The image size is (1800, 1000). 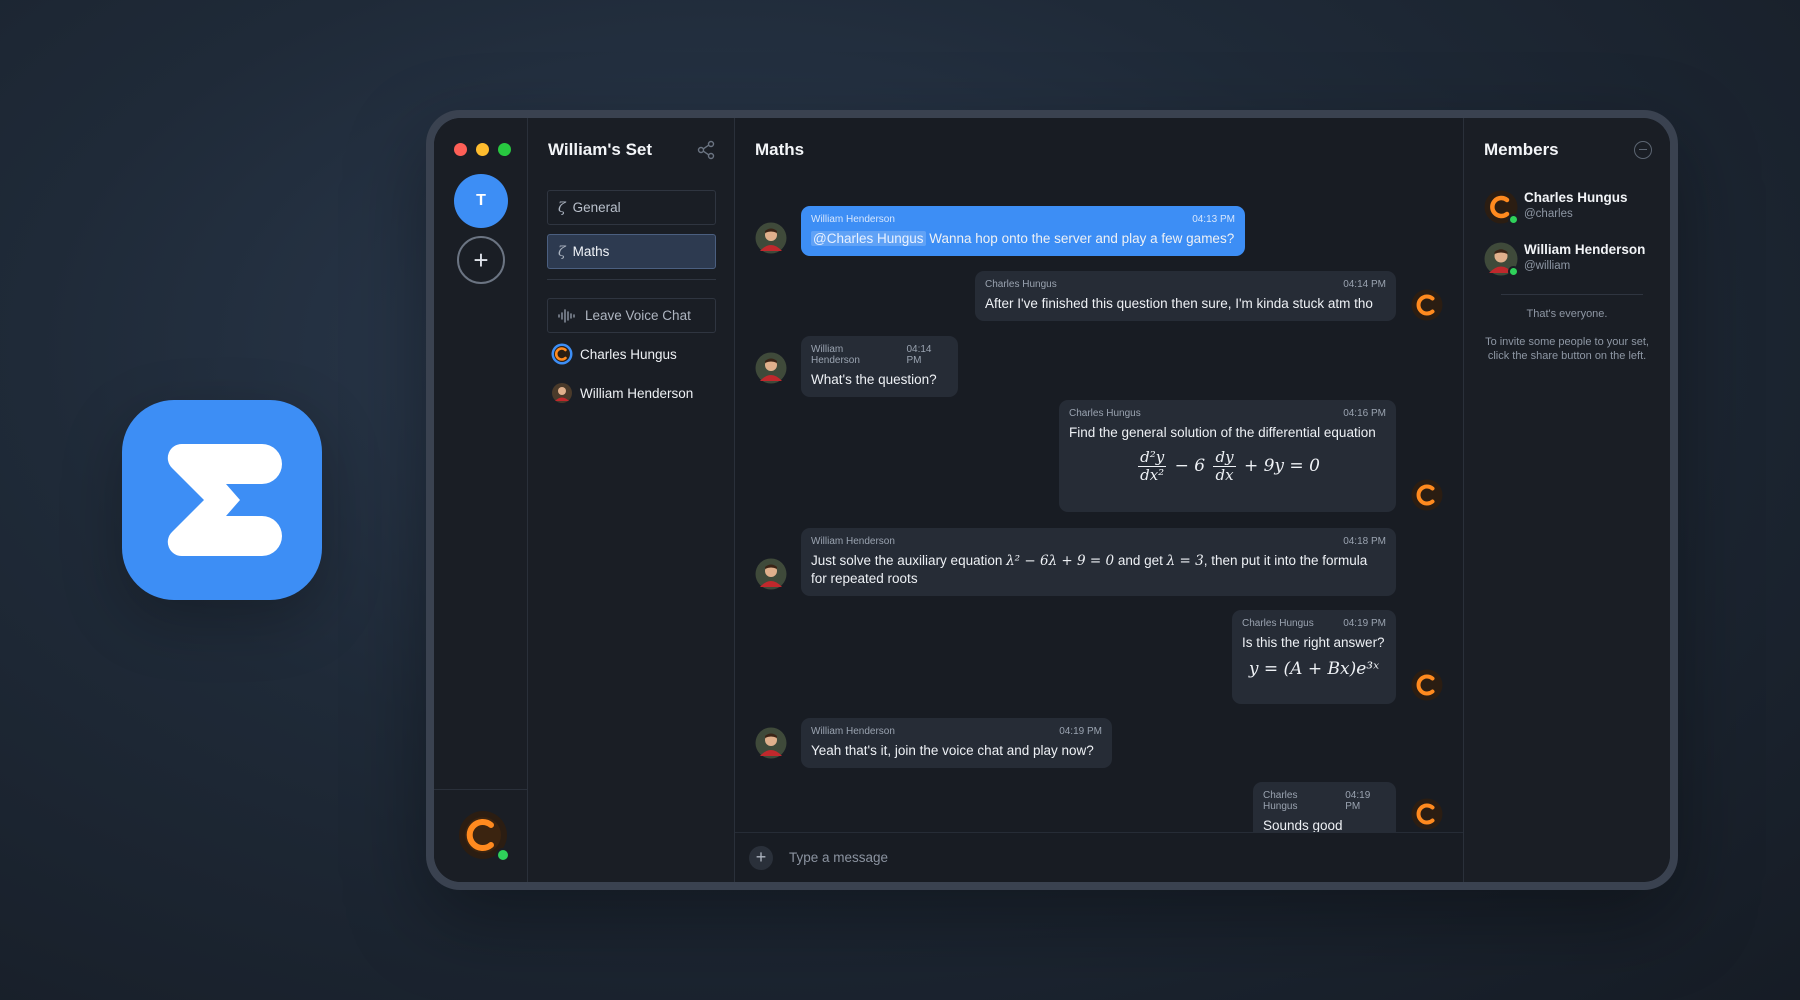 What do you see at coordinates (1567, 314) in the screenshot?
I see `everyone-note: That's everyone.` at bounding box center [1567, 314].